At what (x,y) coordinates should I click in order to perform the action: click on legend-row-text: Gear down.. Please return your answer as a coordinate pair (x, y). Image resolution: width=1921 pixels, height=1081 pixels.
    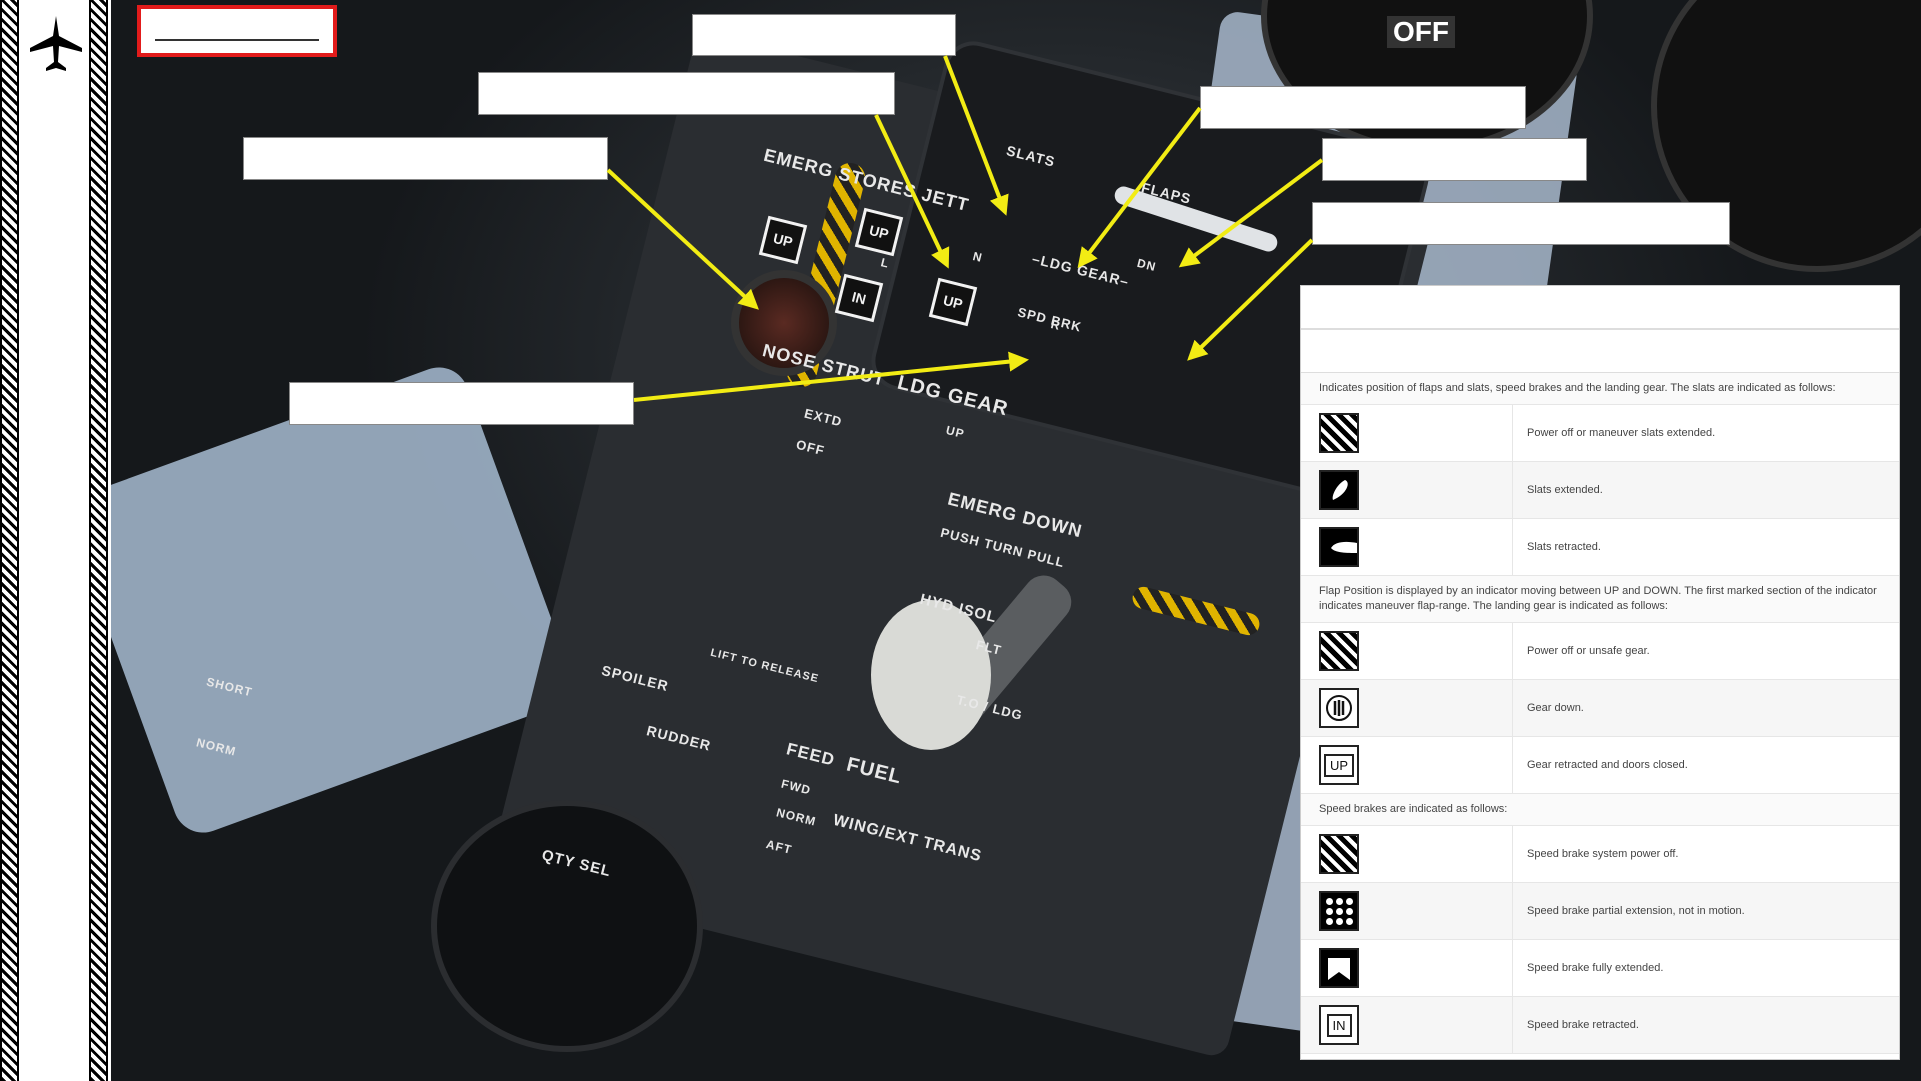
    Looking at the image, I should click on (1555, 708).